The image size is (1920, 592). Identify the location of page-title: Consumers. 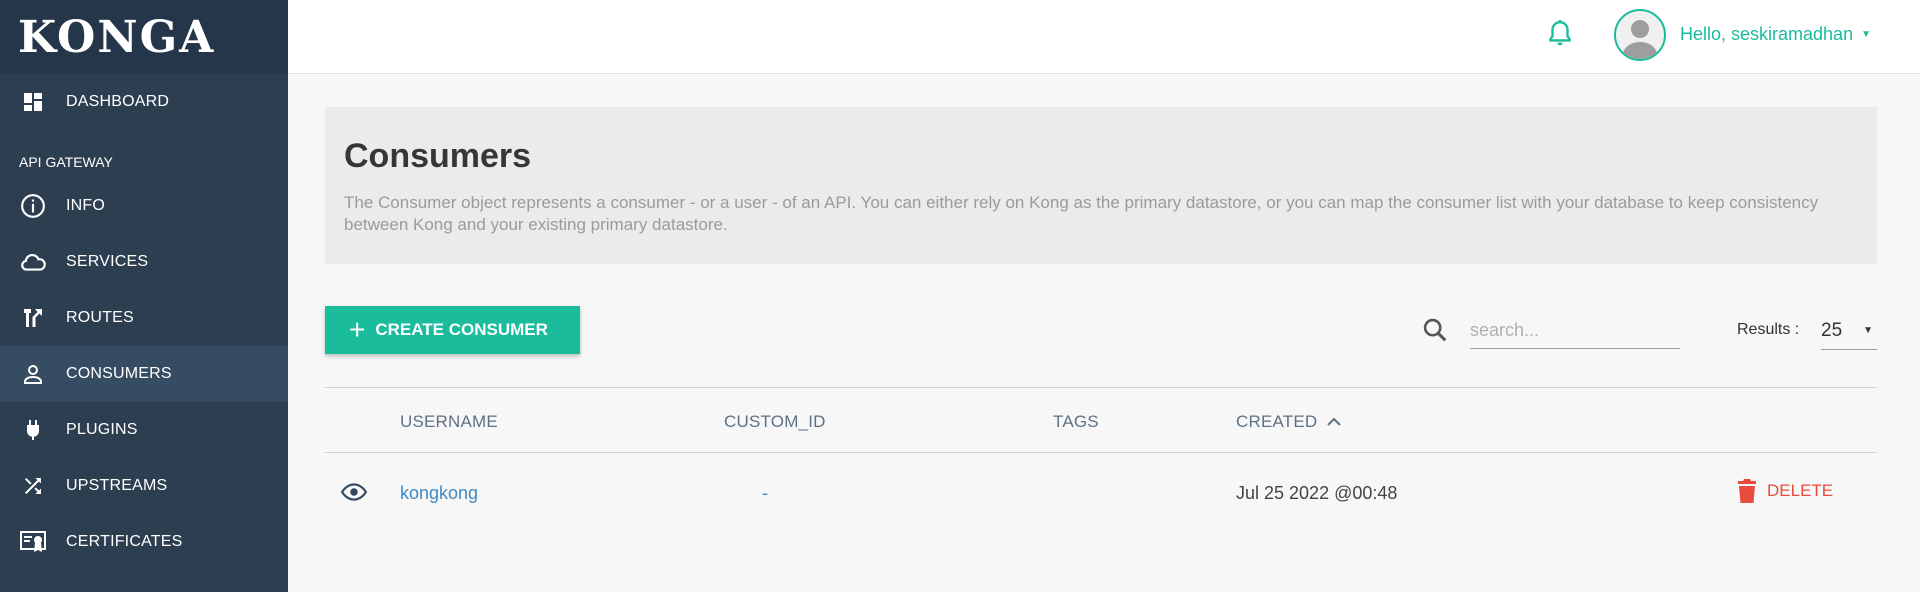
(438, 156).